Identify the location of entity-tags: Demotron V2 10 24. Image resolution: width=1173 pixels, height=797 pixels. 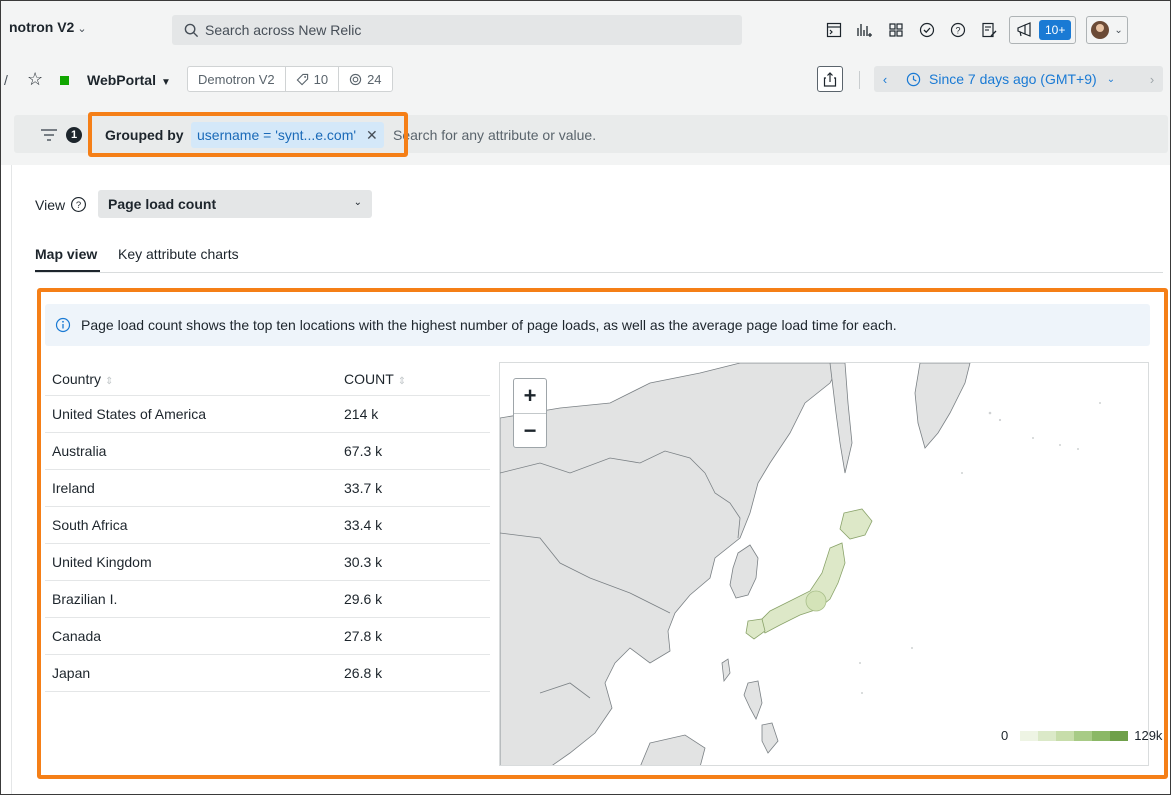
(290, 79).